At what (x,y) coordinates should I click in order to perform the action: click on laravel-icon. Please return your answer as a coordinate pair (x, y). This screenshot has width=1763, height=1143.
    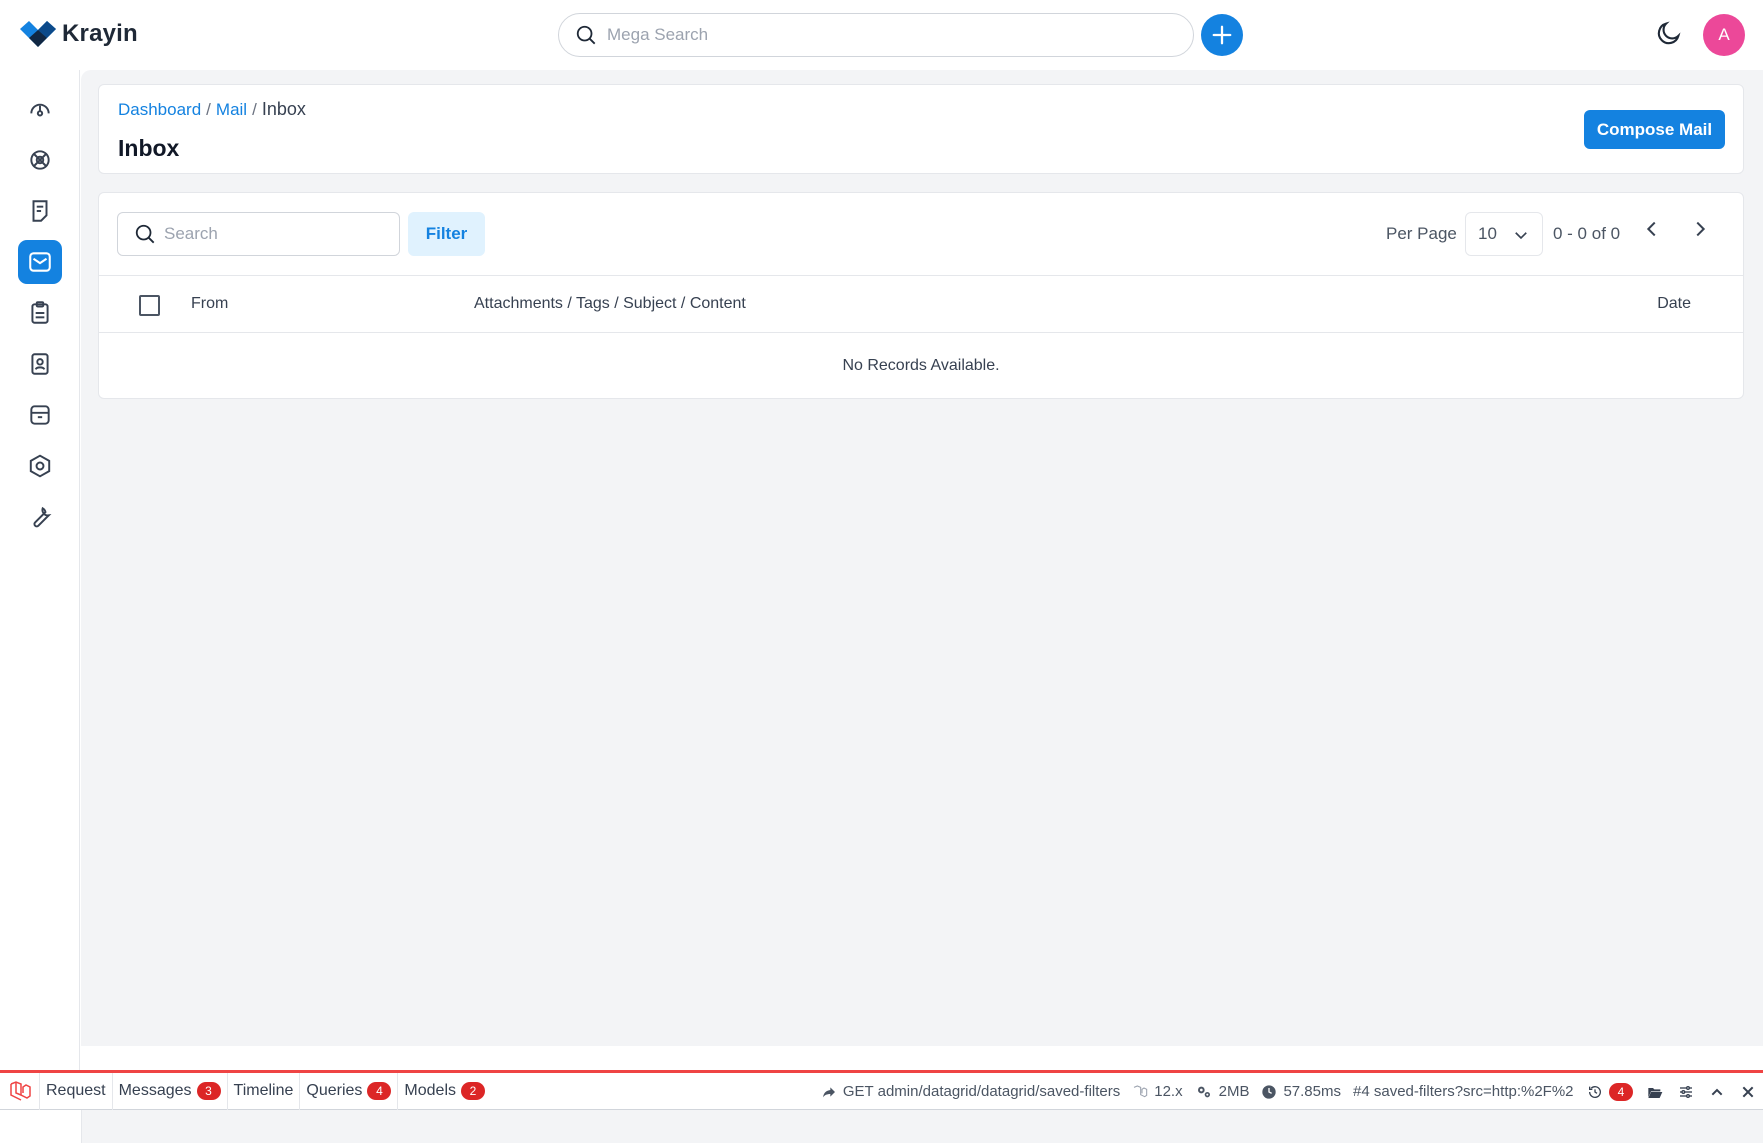
    Looking at the image, I should click on (1141, 1090).